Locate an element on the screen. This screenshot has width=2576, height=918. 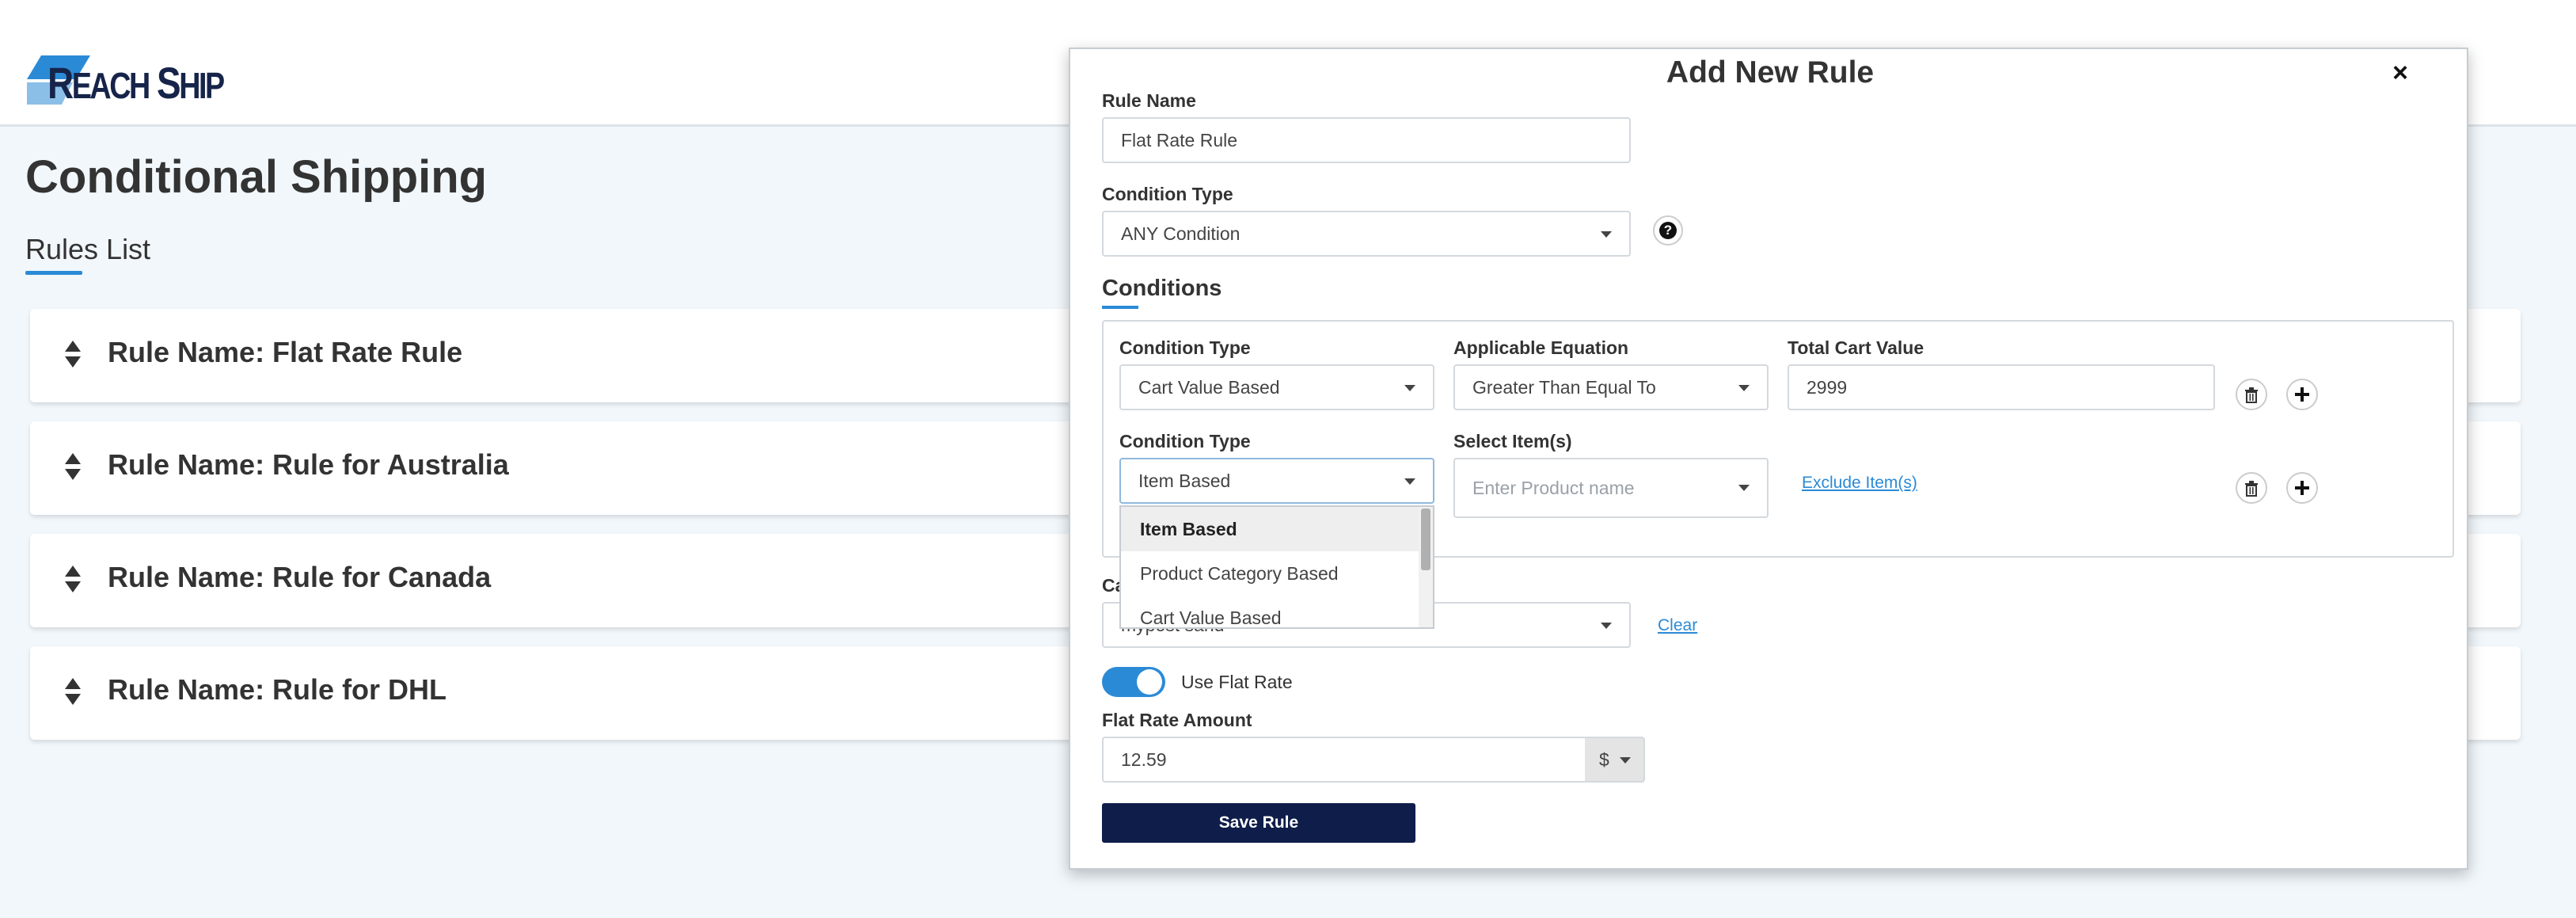
dropdown-scrollbar is located at coordinates (1426, 567).